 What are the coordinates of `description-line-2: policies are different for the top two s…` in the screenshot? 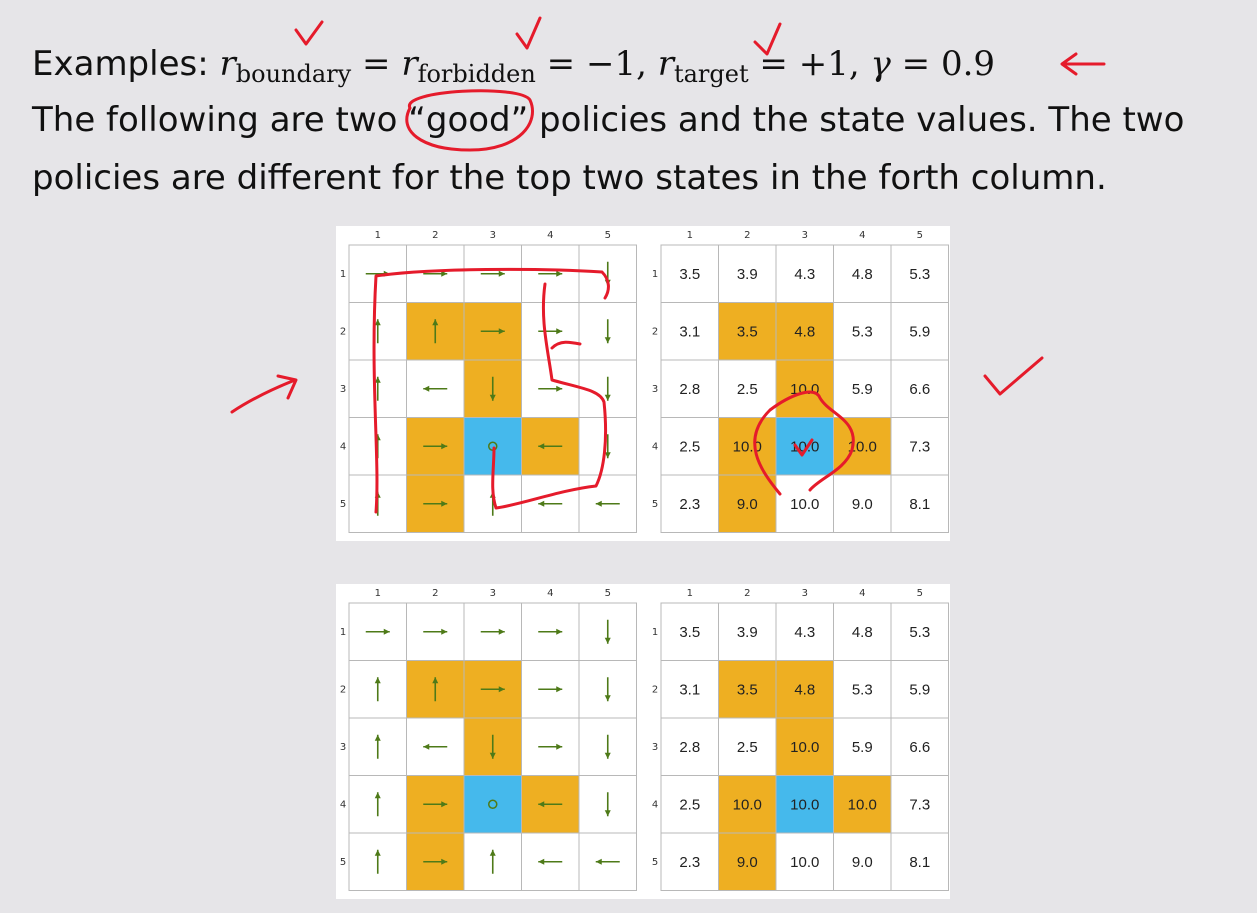 It's located at (569, 178).